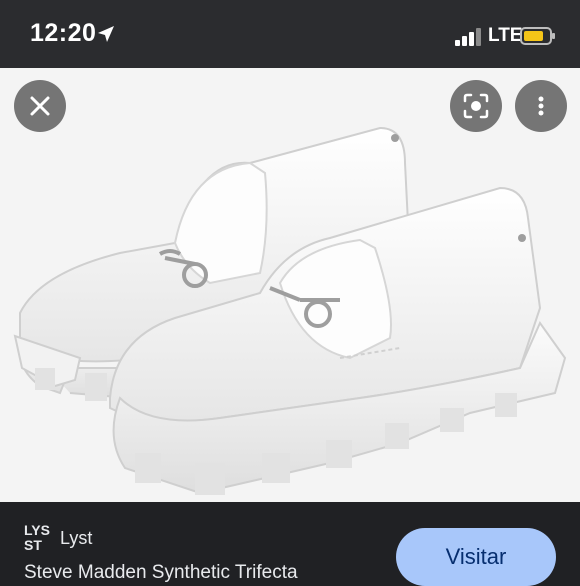  I want to click on status-time: 12:20, so click(63, 33).